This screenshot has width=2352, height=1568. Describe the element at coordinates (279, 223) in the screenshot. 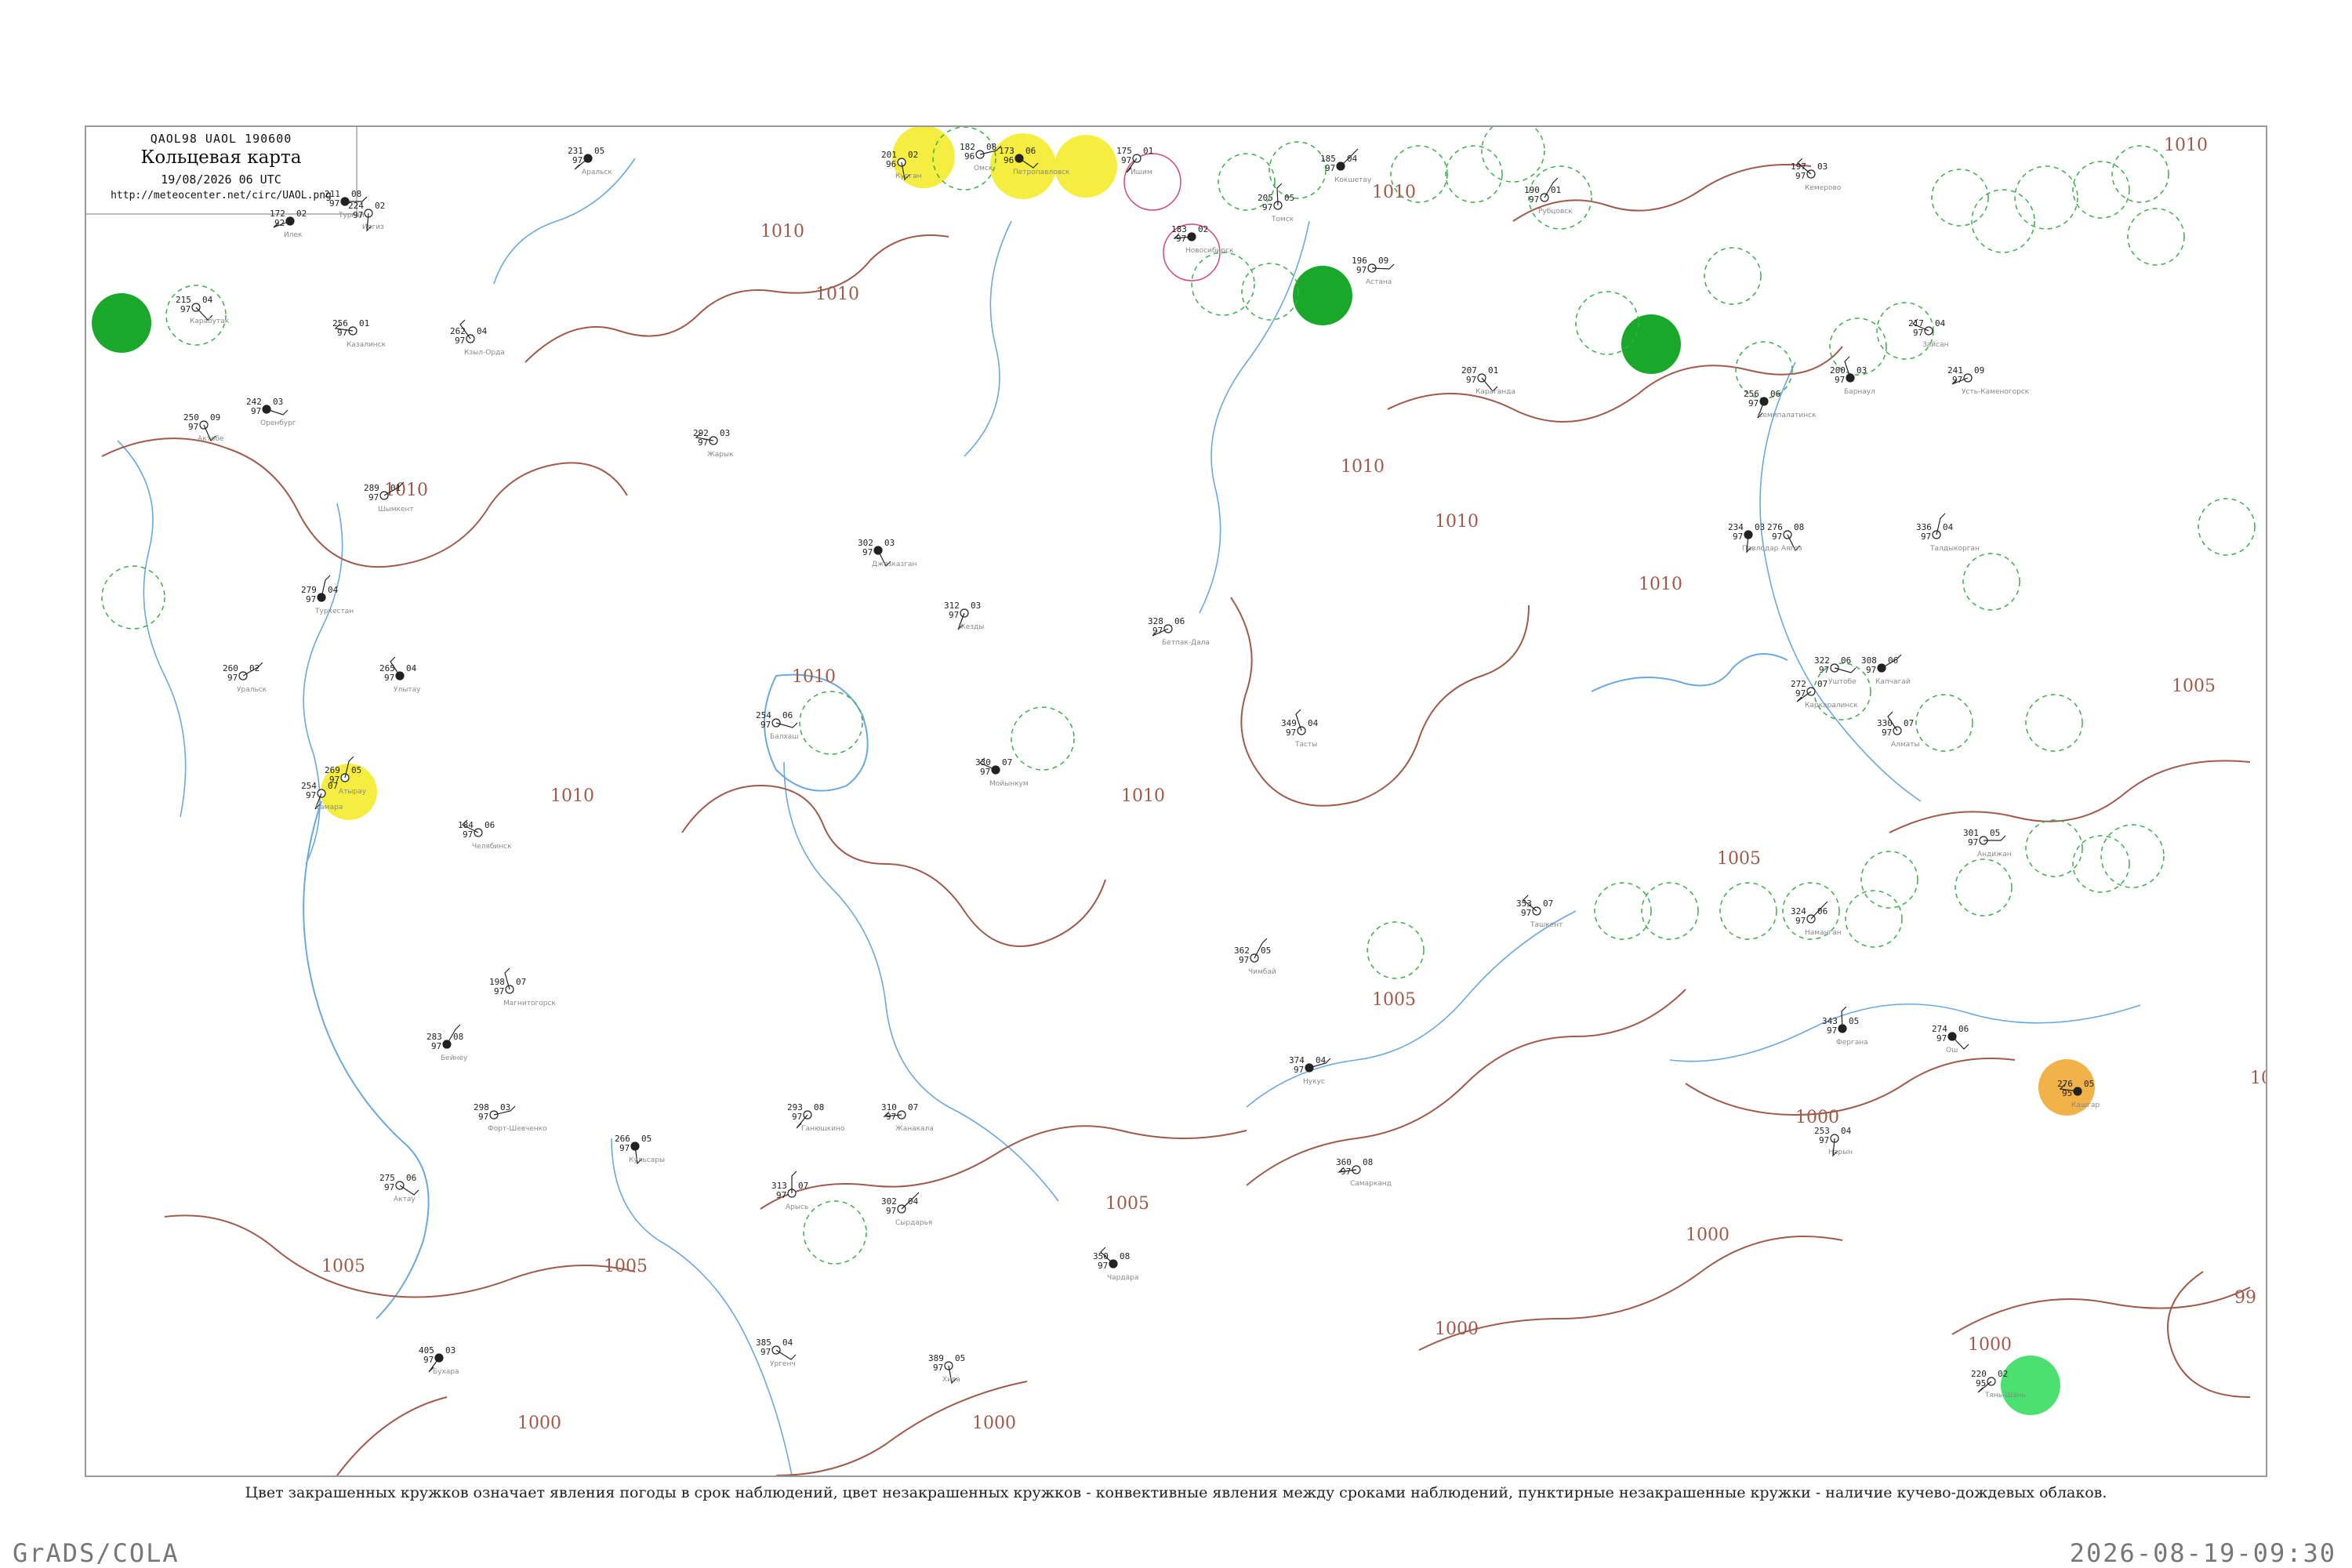

I see `station-dewpoint: 92` at that location.